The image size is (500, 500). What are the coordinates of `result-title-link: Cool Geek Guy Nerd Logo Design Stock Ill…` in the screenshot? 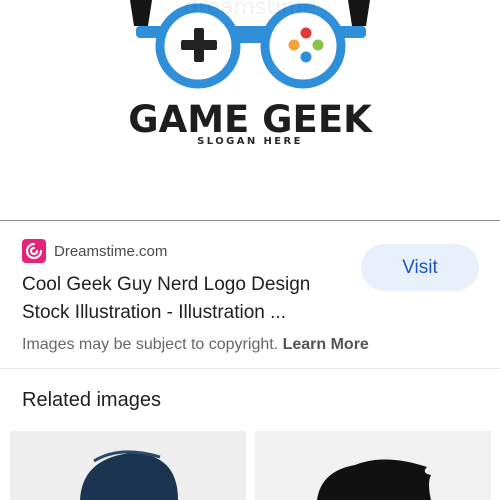 It's located at (187, 299).